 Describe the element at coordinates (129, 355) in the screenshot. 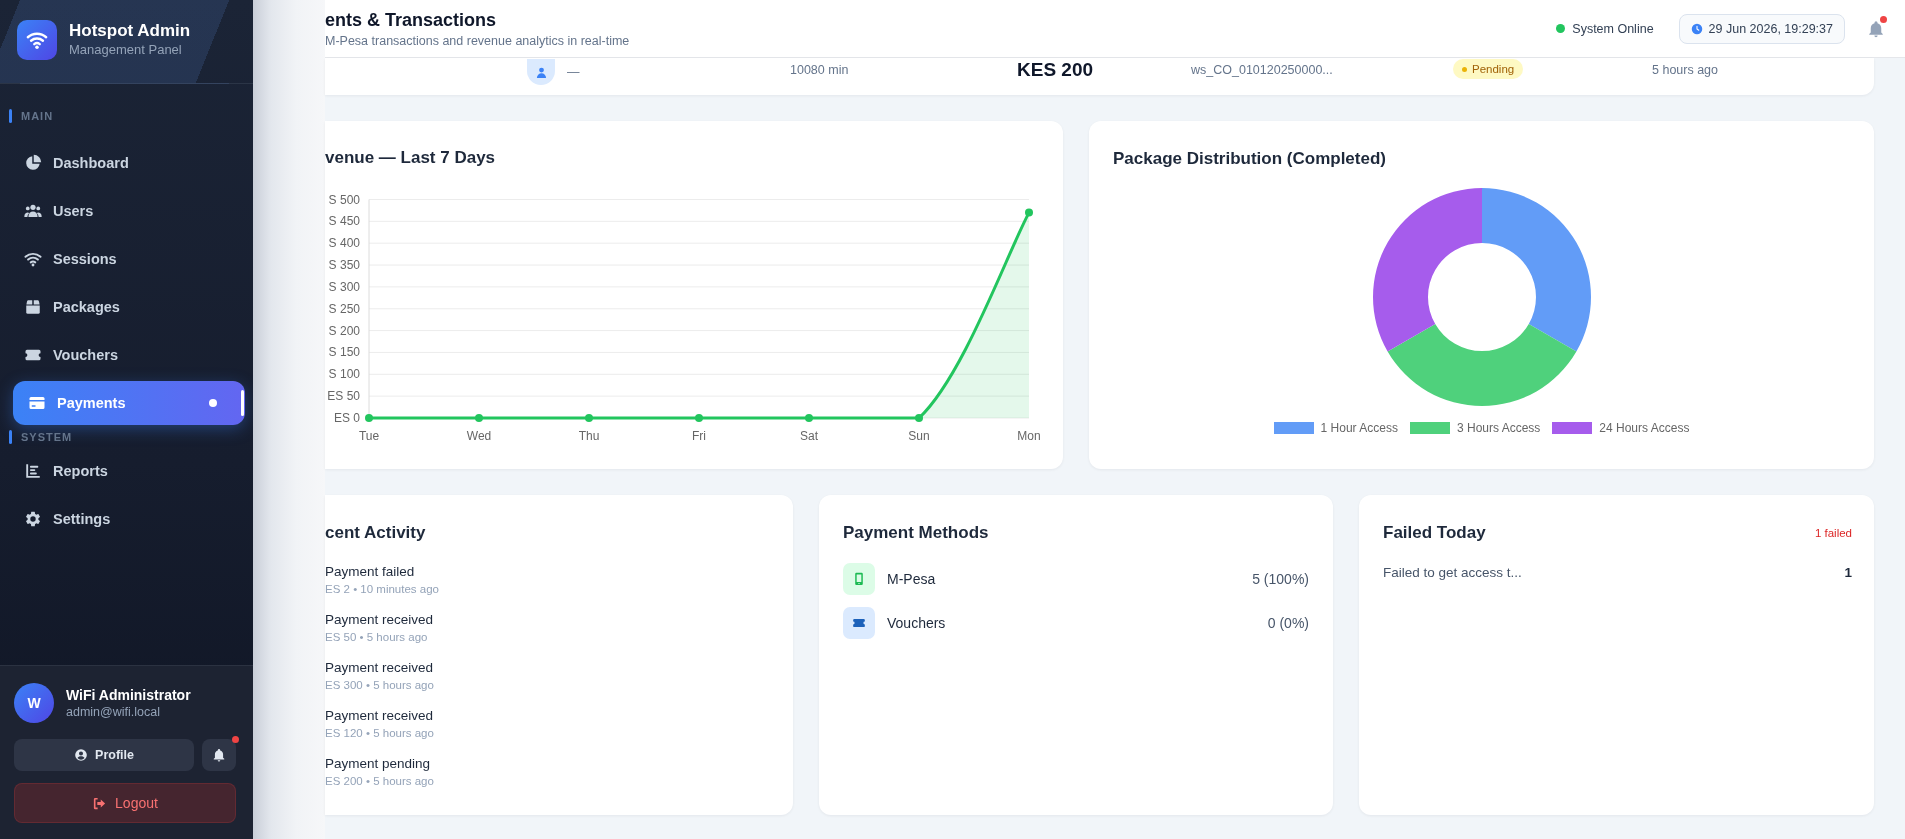

I see `nav-item: Vouchers` at that location.